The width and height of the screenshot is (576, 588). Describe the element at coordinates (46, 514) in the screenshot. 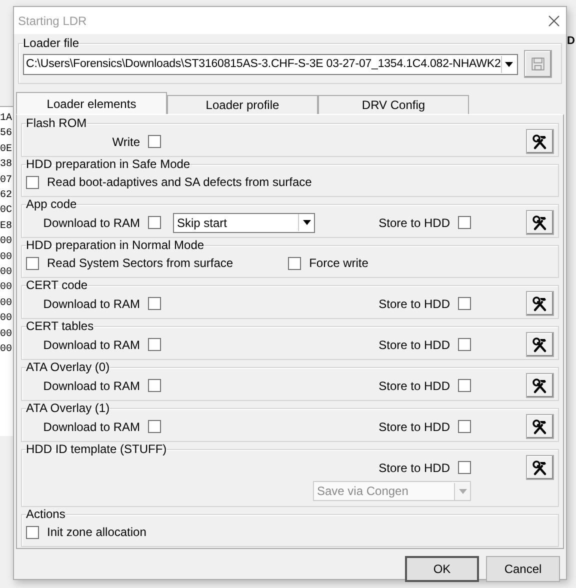

I see `group-title: Actions` at that location.